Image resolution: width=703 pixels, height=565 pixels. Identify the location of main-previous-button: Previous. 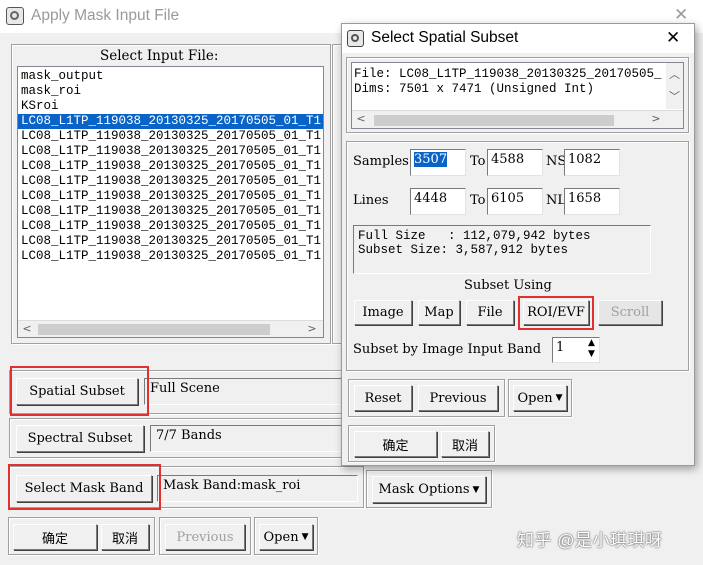
(205, 537).